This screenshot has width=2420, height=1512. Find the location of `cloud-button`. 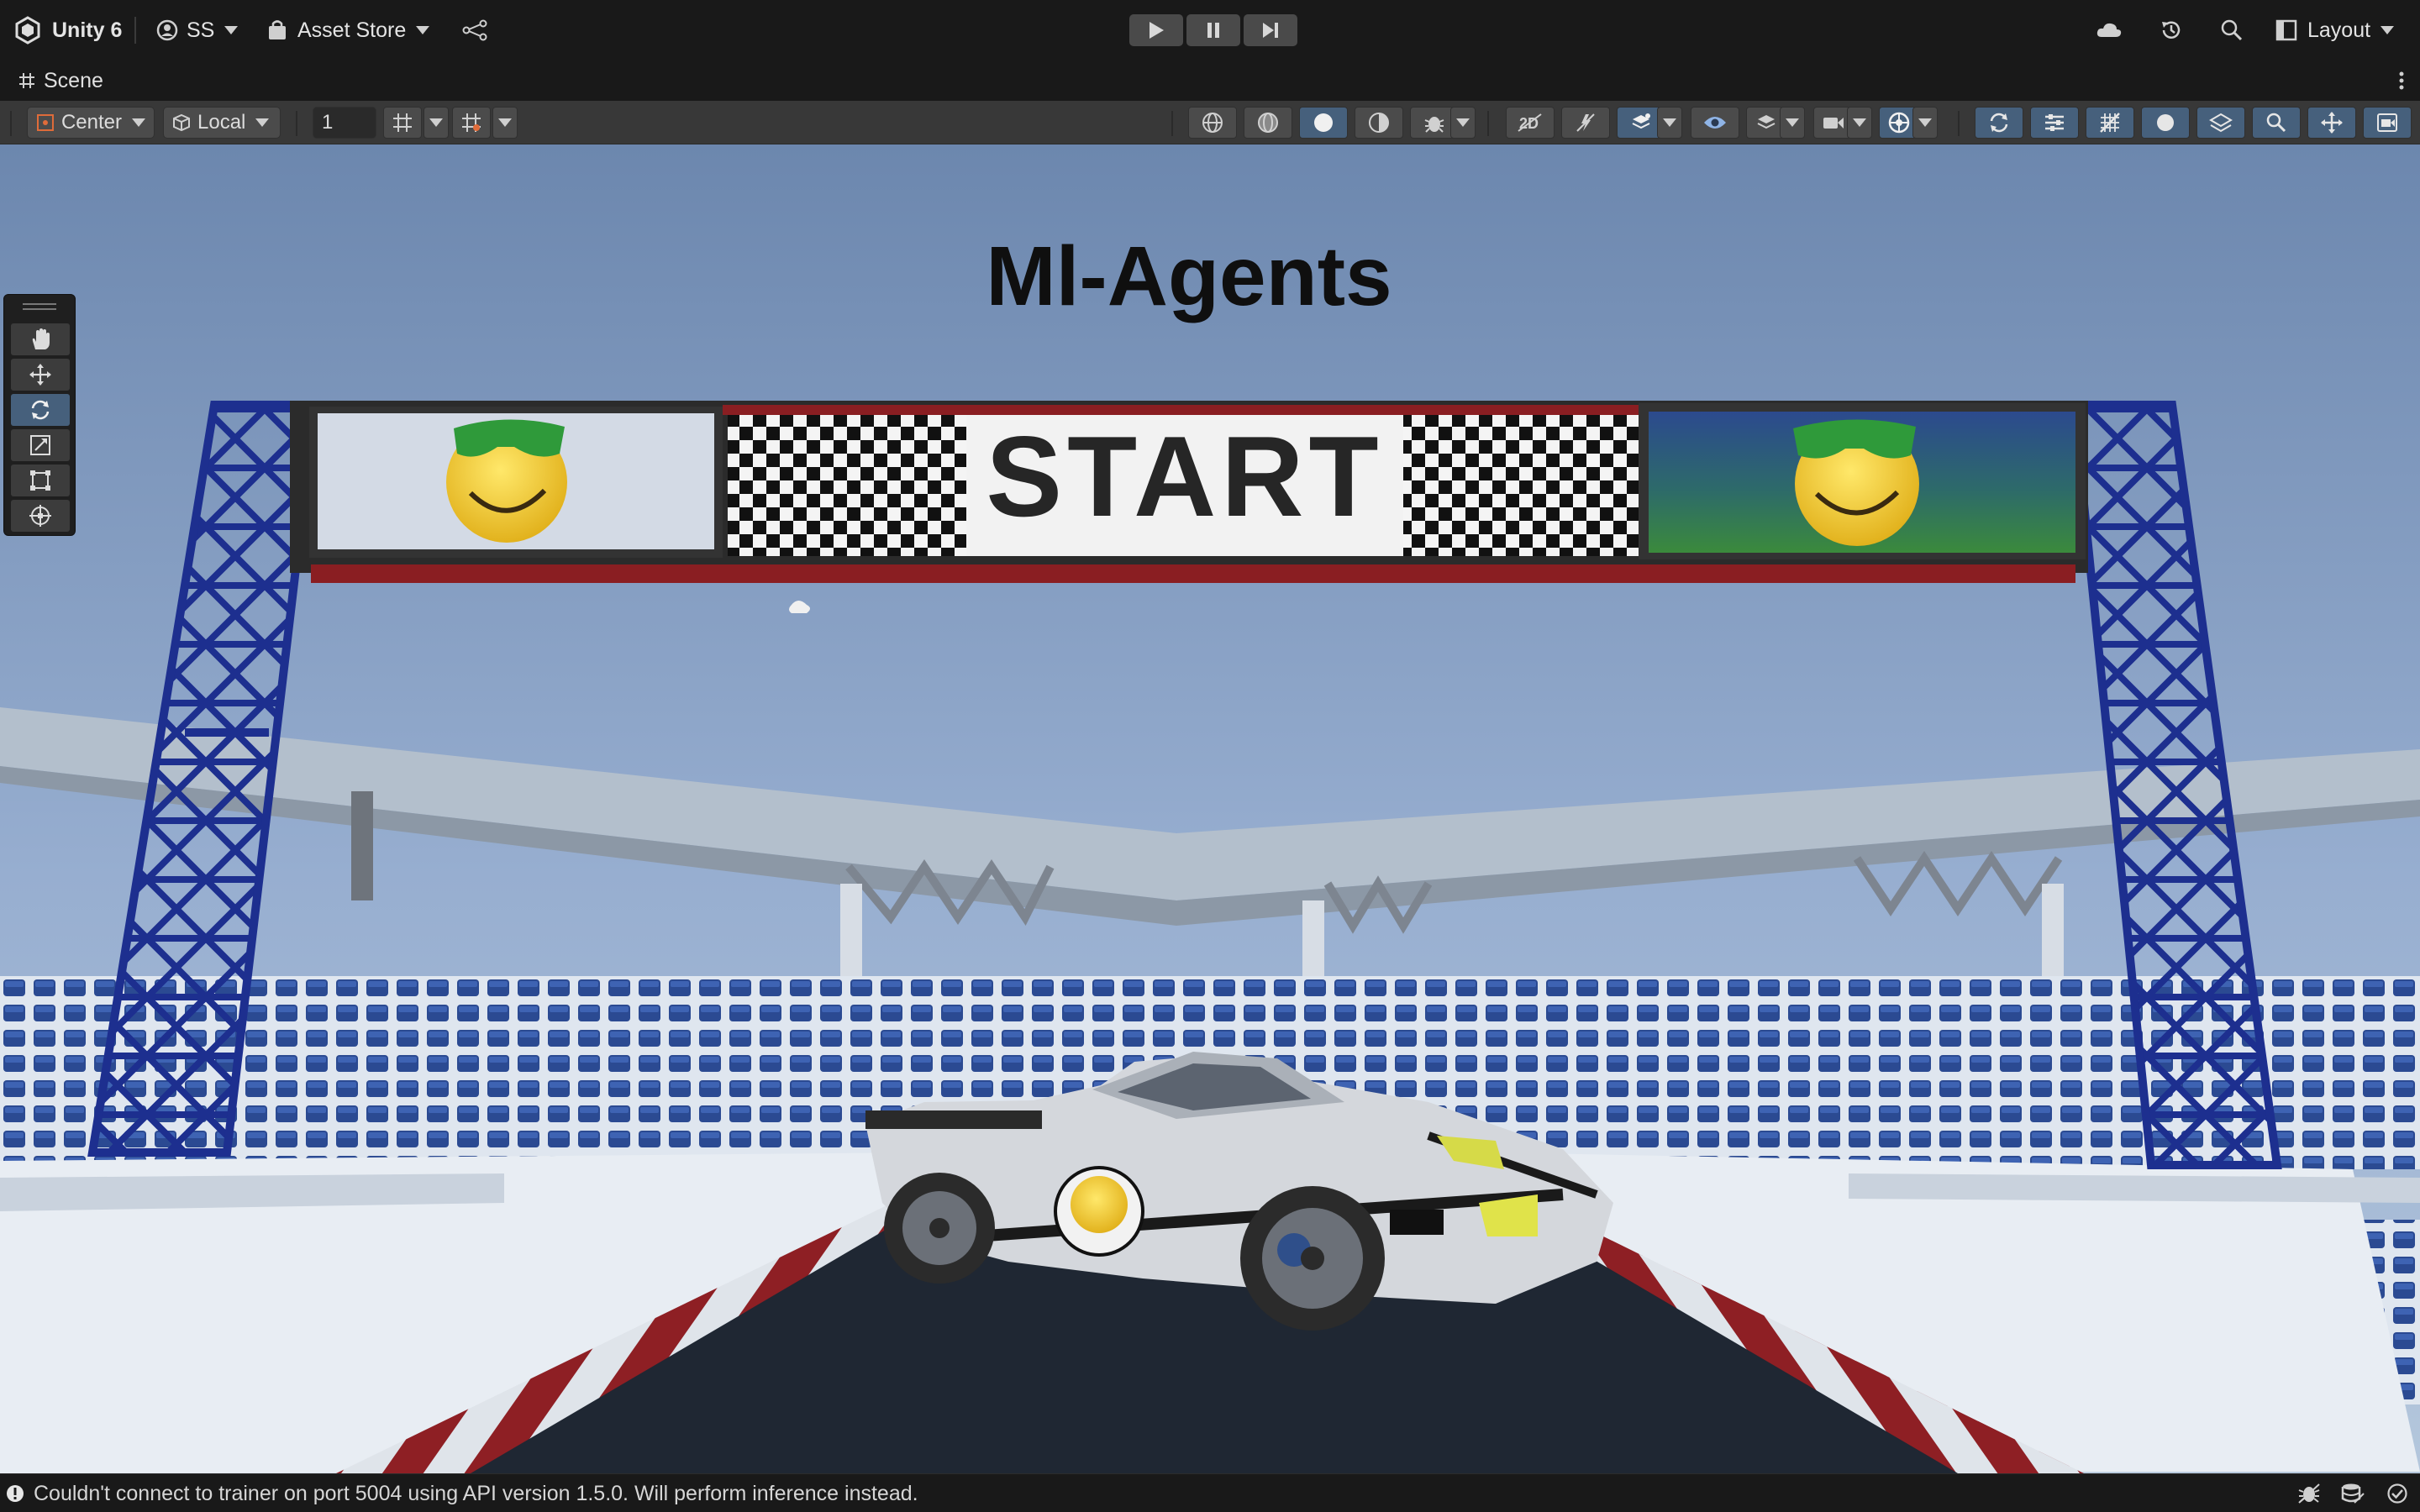

cloud-button is located at coordinates (2109, 30).